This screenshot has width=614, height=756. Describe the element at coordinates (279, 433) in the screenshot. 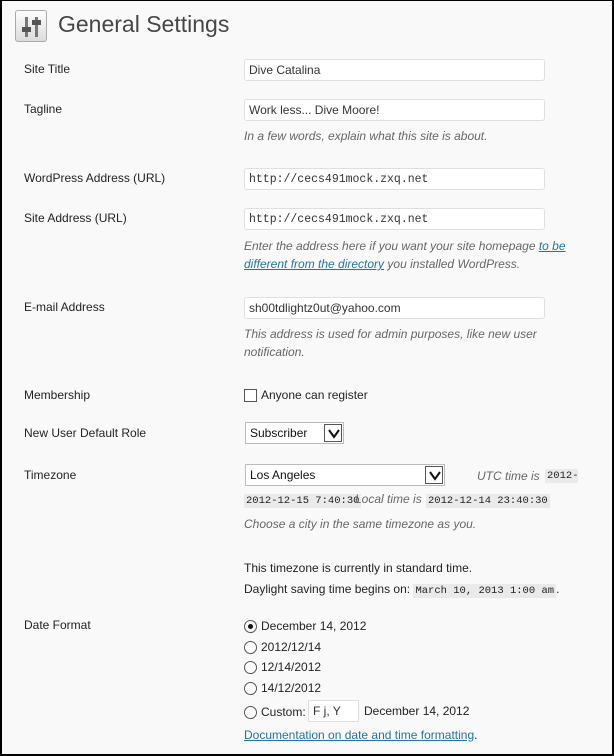

I see `default-role-selected: Subscriber` at that location.